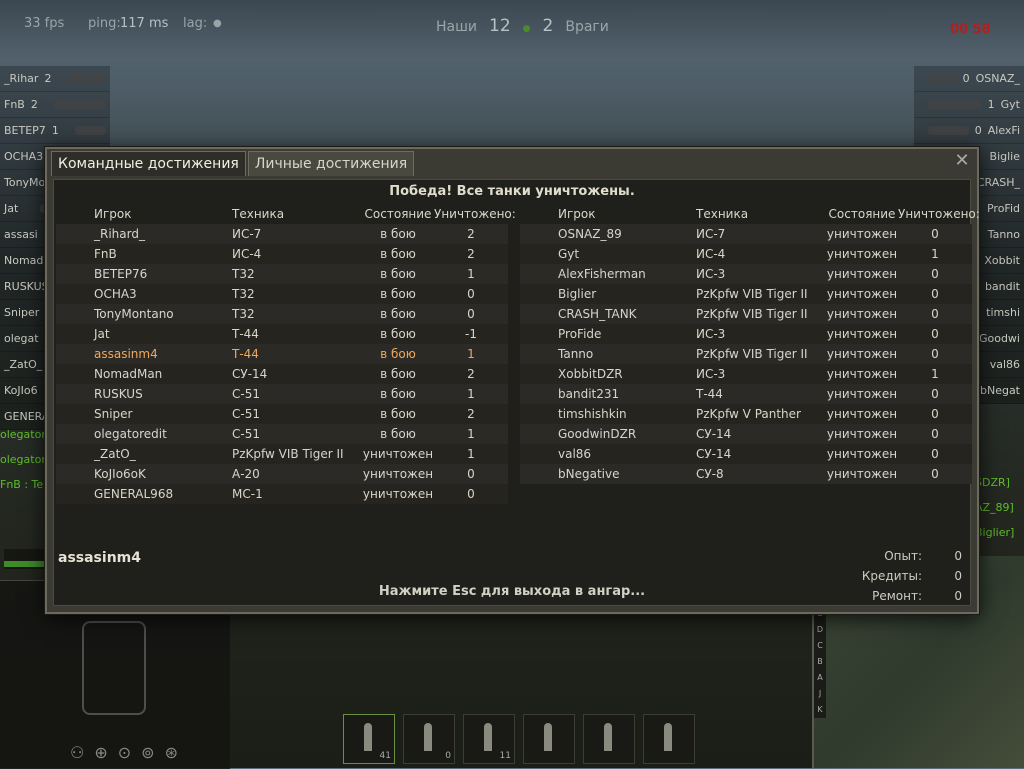 This screenshot has width=1024, height=769. Describe the element at coordinates (21, 390) in the screenshot. I see `side-player-name: KoJIo6` at that location.